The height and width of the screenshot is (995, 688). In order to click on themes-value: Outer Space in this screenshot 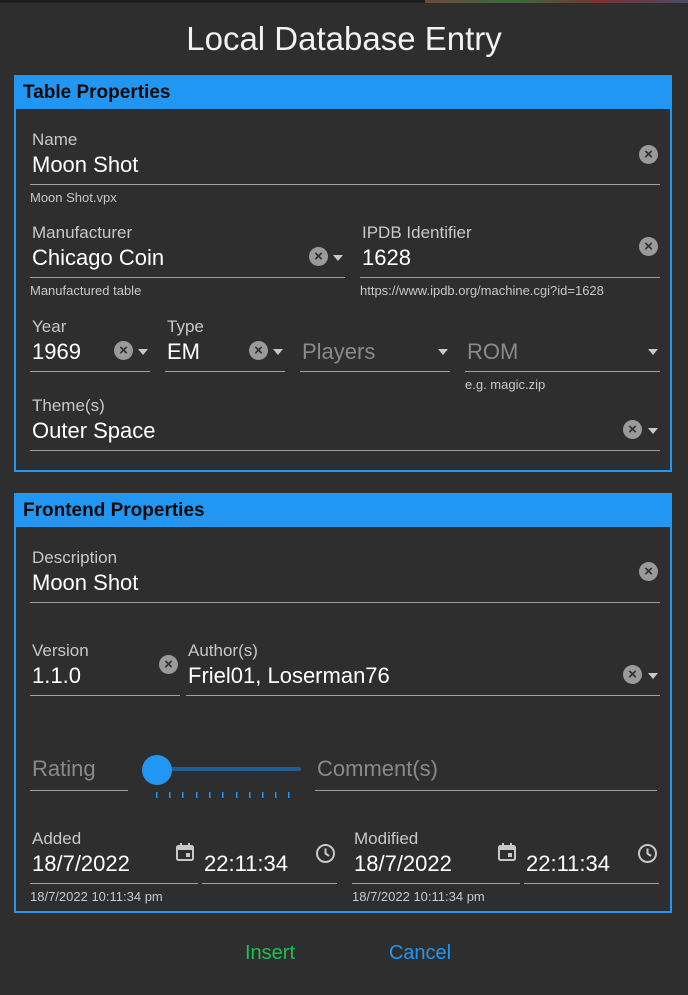, I will do `click(94, 431)`.